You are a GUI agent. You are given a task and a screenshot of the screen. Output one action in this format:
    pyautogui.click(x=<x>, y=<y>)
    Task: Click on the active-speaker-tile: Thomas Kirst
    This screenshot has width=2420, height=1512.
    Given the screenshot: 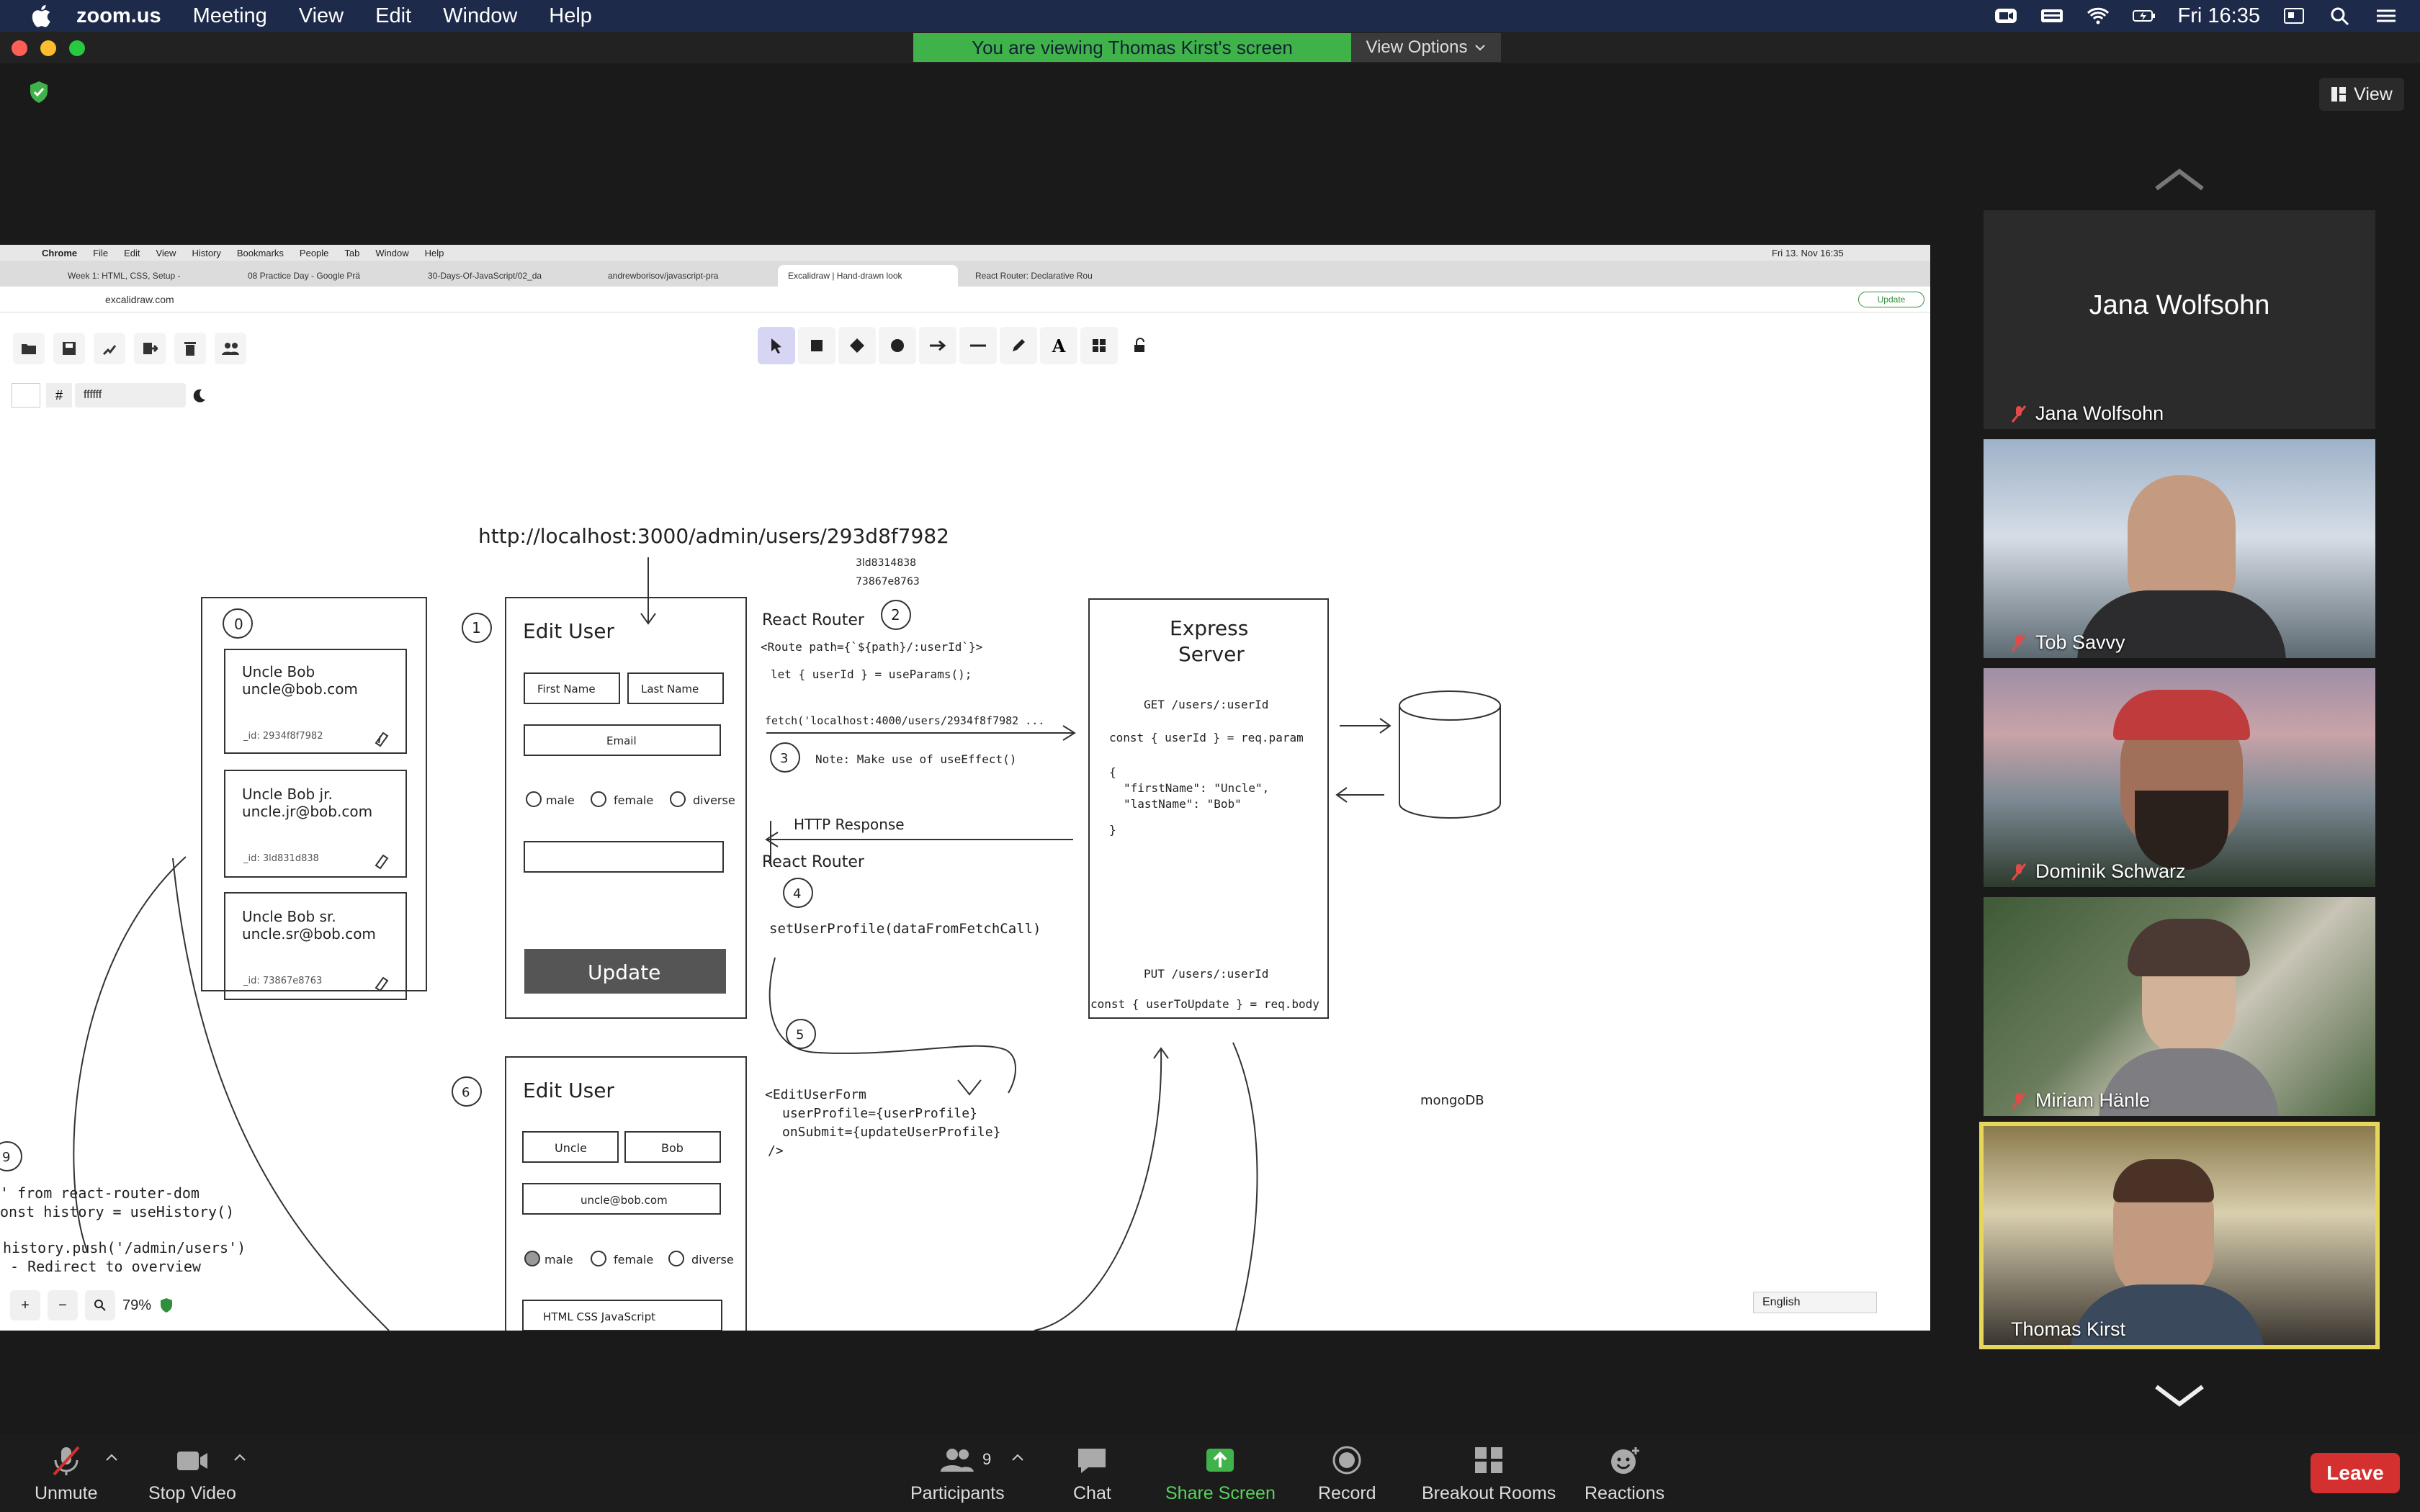 What is the action you would take?
    pyautogui.click(x=2179, y=1235)
    